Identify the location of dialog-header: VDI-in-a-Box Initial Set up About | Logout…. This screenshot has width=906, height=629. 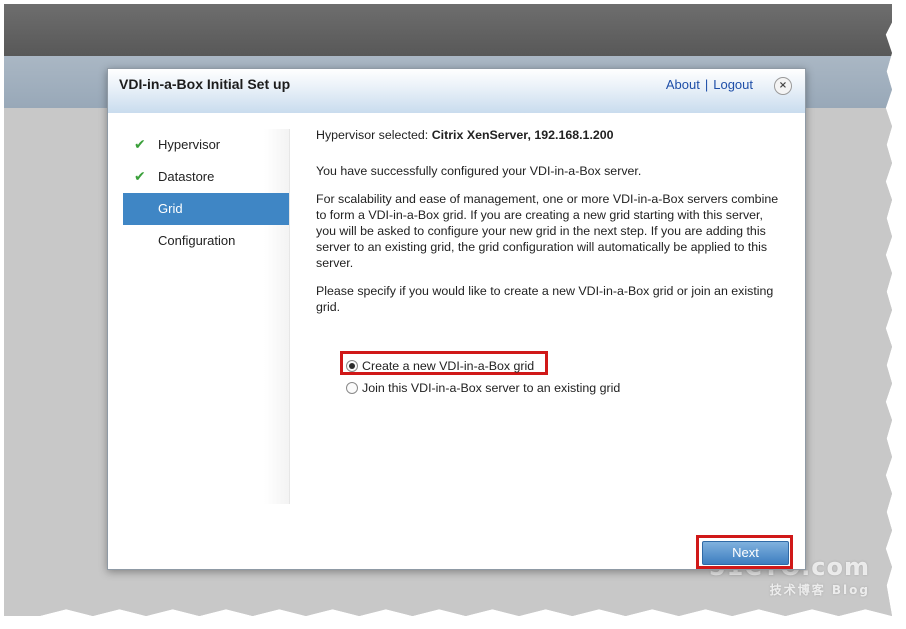
(456, 91).